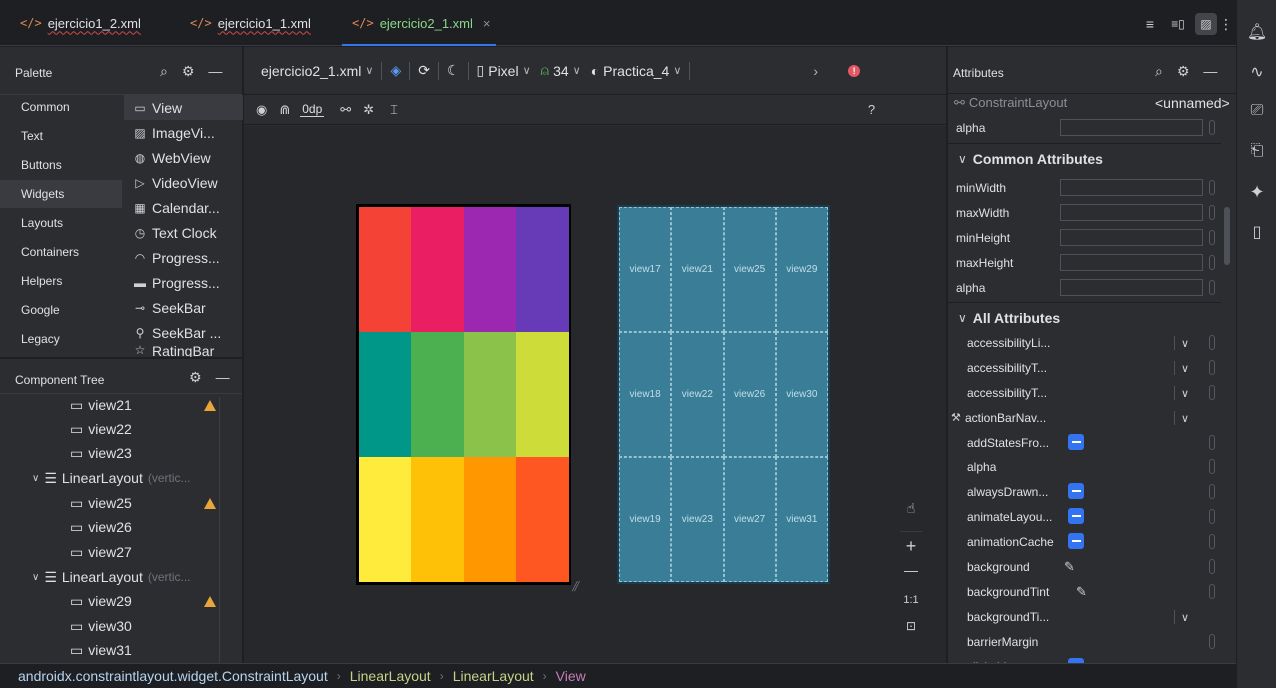  Describe the element at coordinates (101, 527) in the screenshot. I see `tree-item-view26: ▭ view26` at that location.